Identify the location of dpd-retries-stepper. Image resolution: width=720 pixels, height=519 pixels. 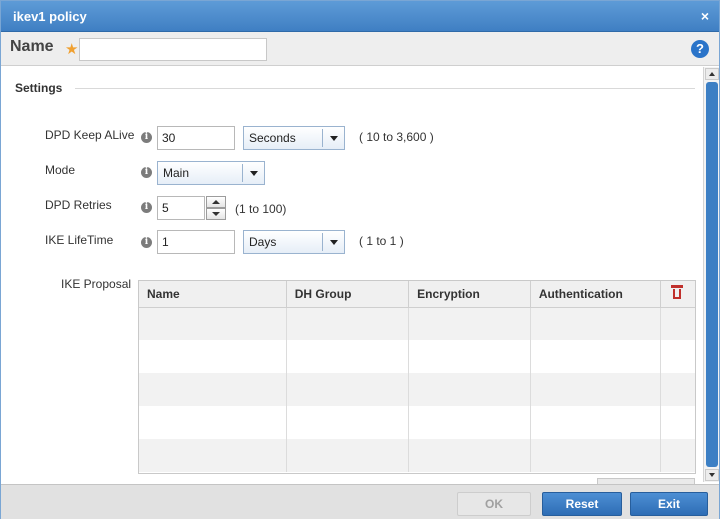
(216, 208).